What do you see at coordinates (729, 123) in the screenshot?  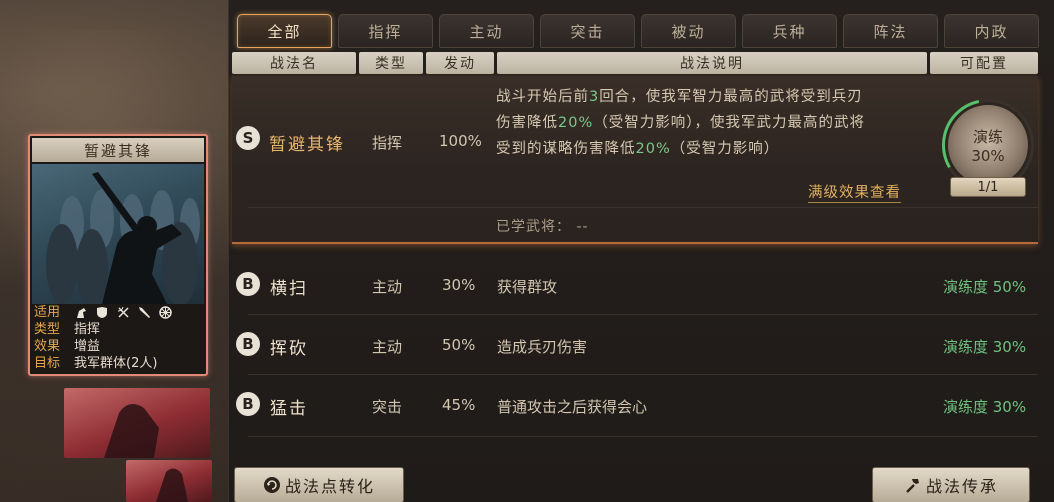 I see `desc-text: （受智力影响），使我军武力最高的武将` at bounding box center [729, 123].